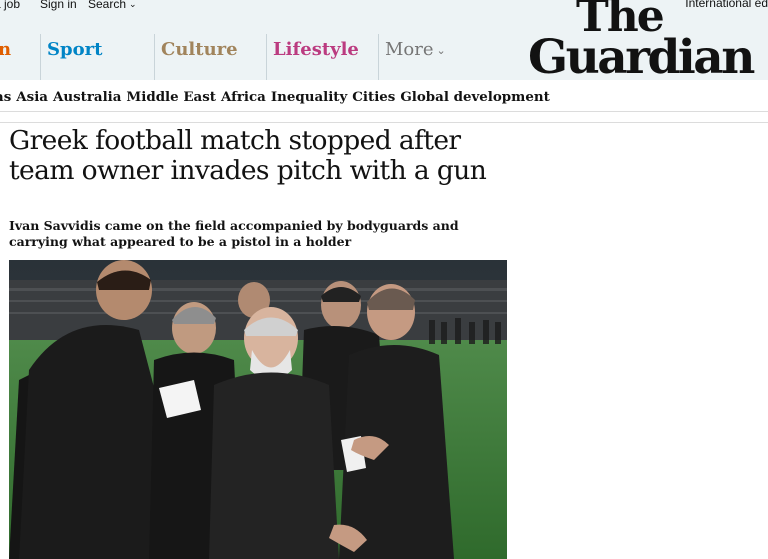 This screenshot has width=768, height=559. What do you see at coordinates (171, 97) in the screenshot?
I see `subnav-item-middle-east: Middle East` at bounding box center [171, 97].